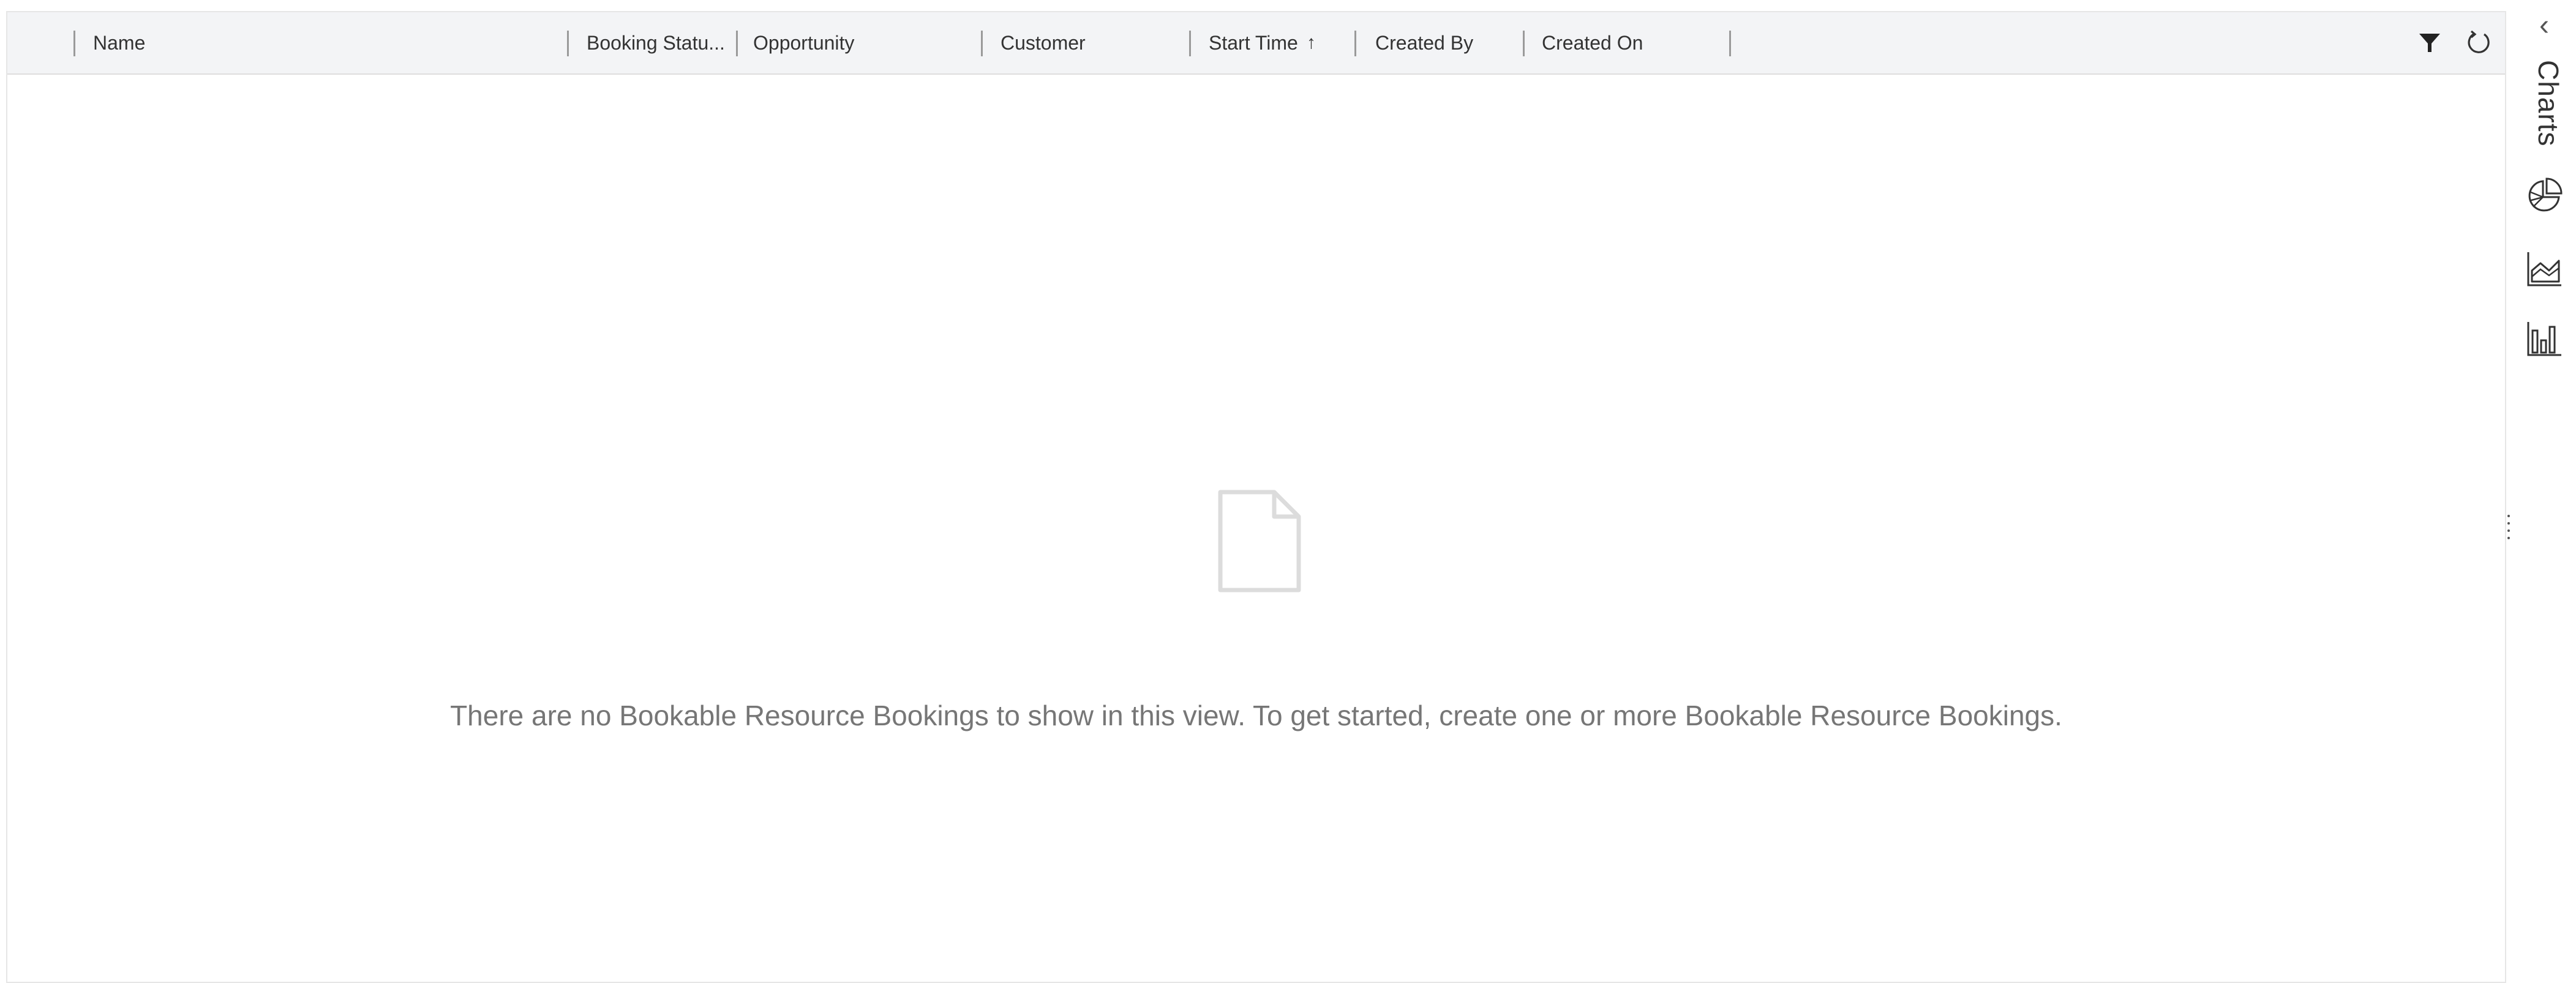 This screenshot has height=983, width=2576. I want to click on column-header-label: Start Time, so click(1253, 42).